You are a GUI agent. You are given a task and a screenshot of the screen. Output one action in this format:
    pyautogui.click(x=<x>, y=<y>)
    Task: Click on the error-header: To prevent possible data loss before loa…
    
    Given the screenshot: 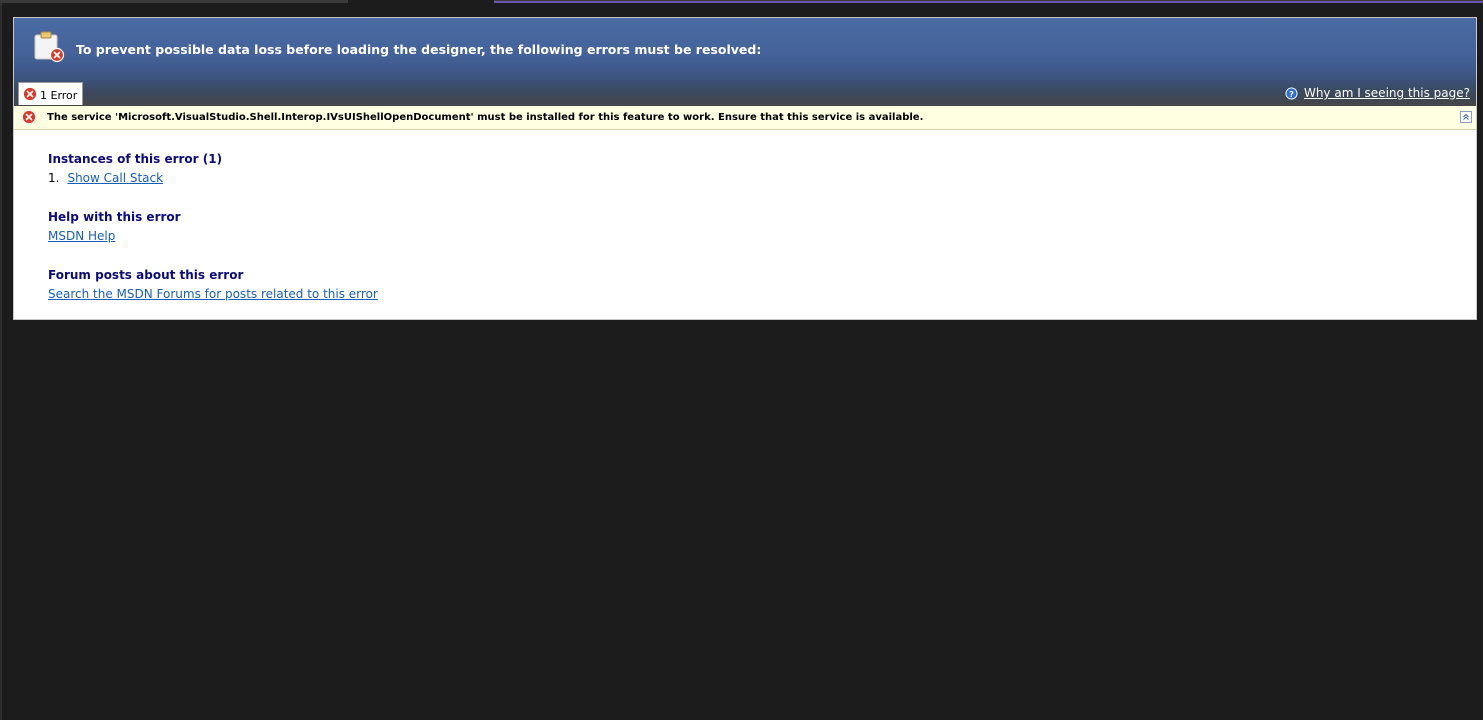 What is the action you would take?
    pyautogui.click(x=745, y=62)
    